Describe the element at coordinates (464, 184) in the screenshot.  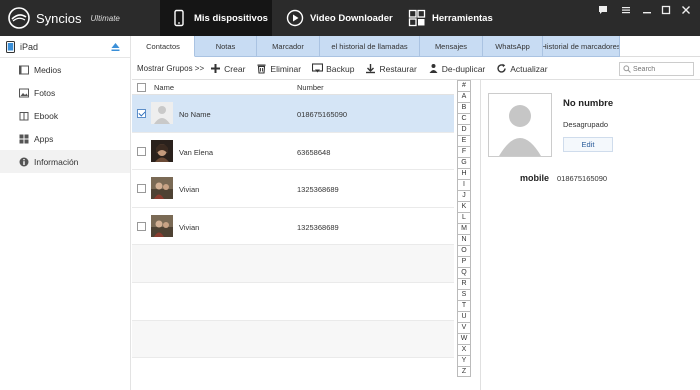
I see `alphabet-letter: I` at that location.